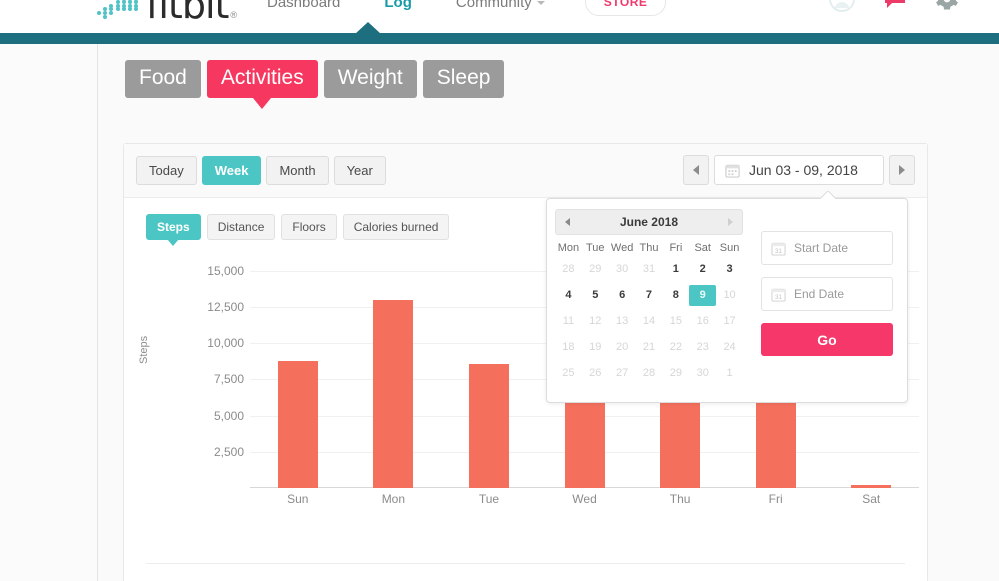 Image resolution: width=999 pixels, height=581 pixels. Describe the element at coordinates (499, 38) in the screenshot. I see `teal-accent-band` at that location.